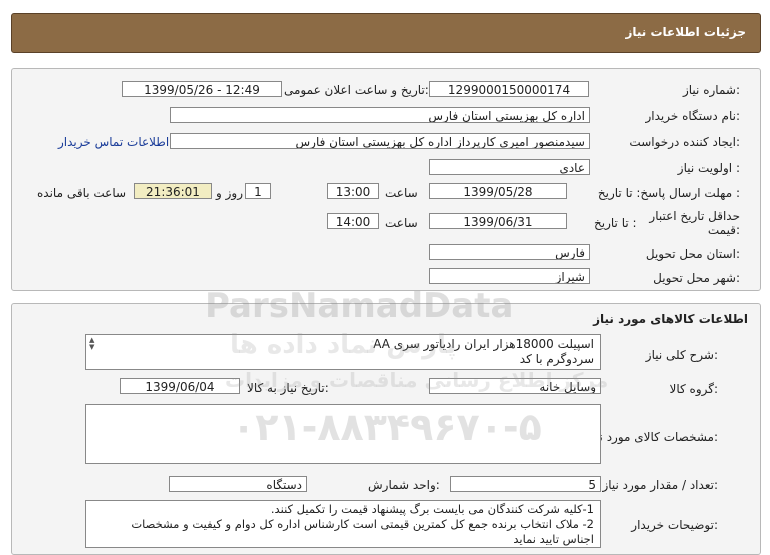 Image resolution: width=770 pixels, height=555 pixels. Describe the element at coordinates (525, 484) in the screenshot. I see `qty-field: 5` at that location.